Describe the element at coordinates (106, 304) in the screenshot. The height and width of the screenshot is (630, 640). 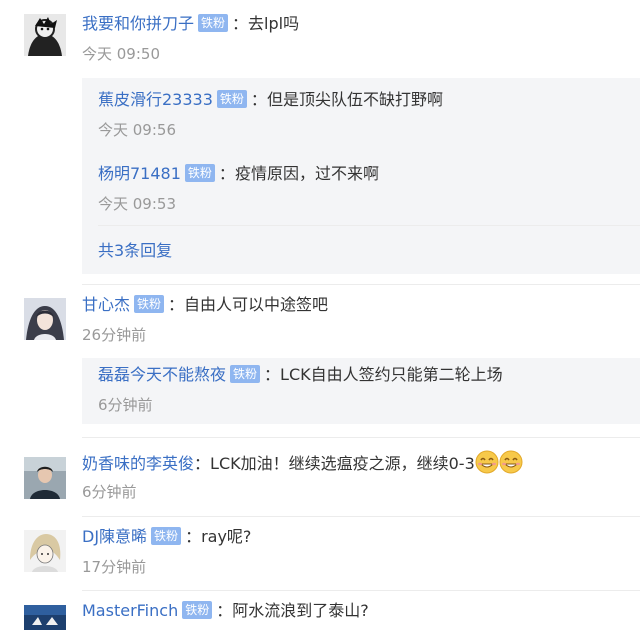
I see `comment-username: 甘心杰` at that location.